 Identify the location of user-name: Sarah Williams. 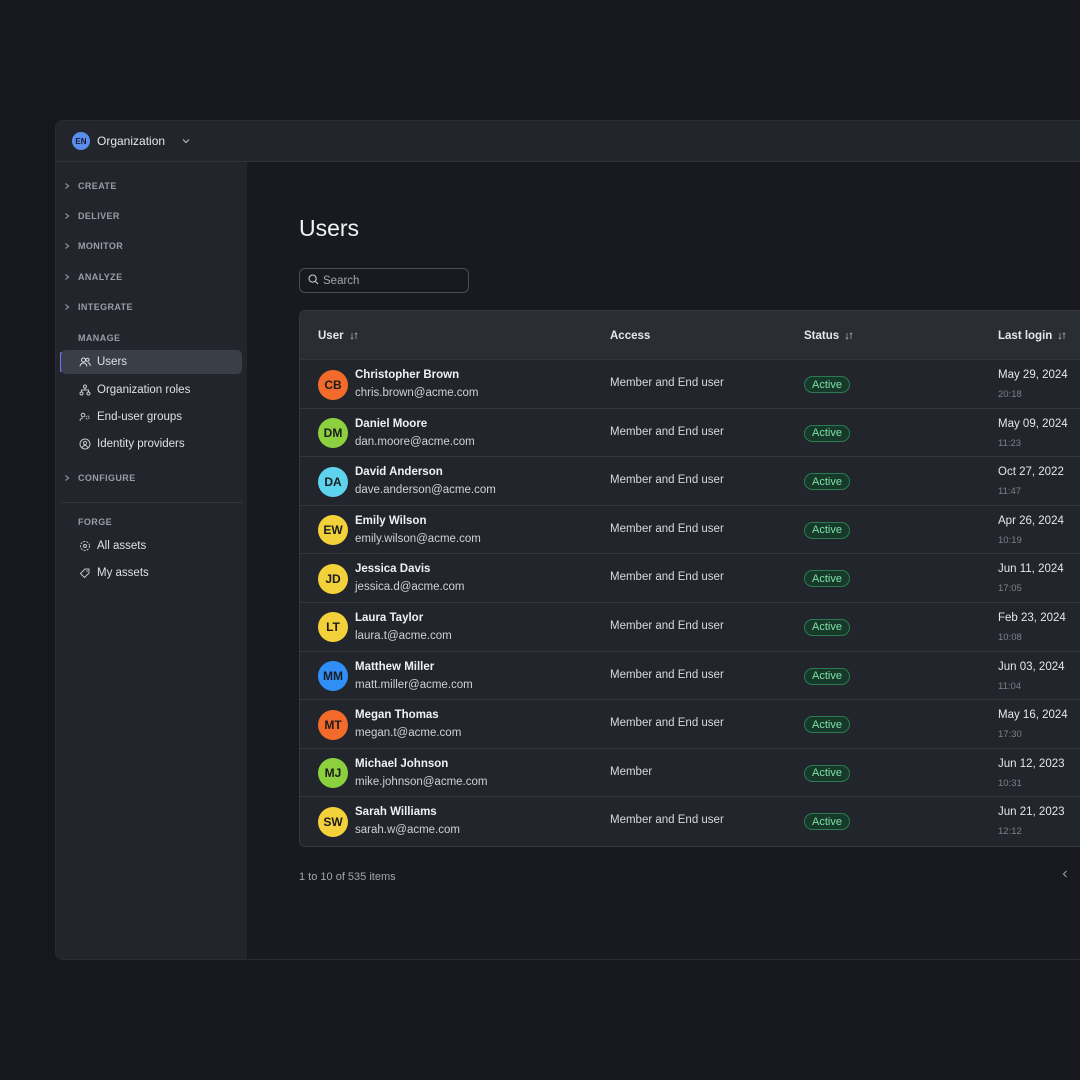
(396, 812).